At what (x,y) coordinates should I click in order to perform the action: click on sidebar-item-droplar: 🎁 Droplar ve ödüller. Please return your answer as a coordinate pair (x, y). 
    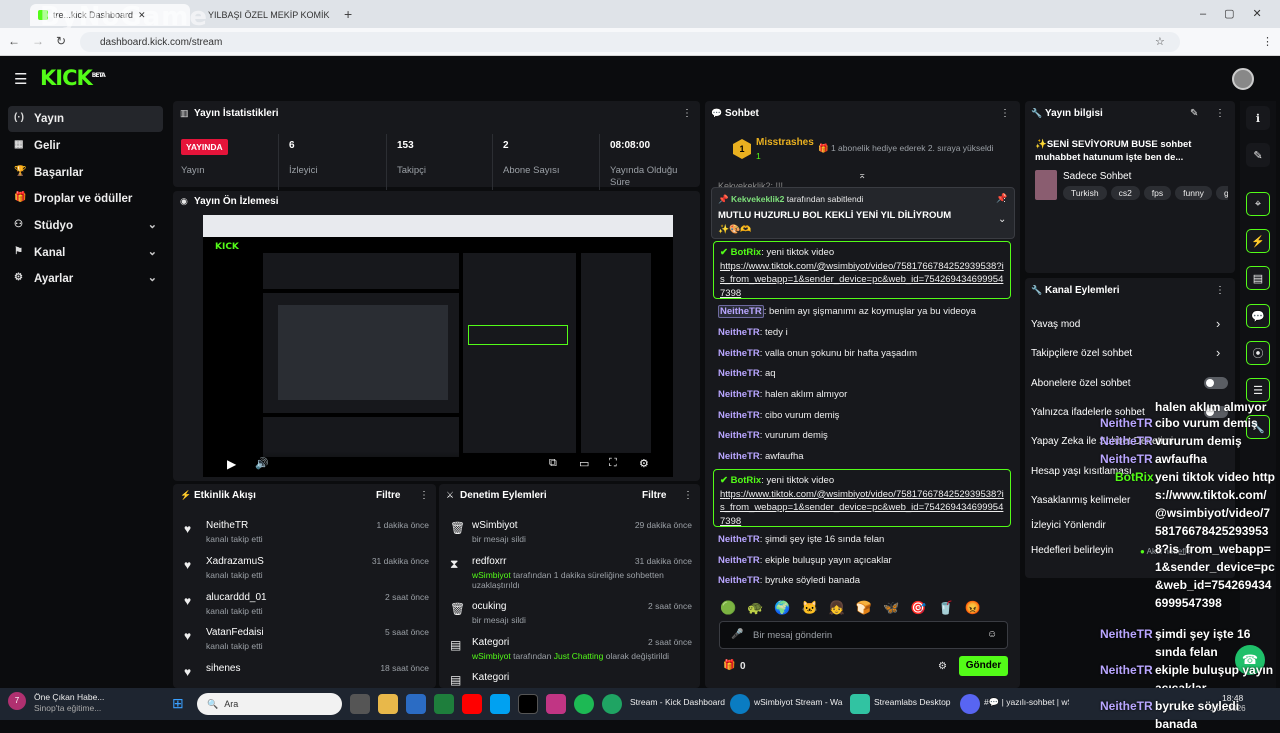
    Looking at the image, I should click on (85, 199).